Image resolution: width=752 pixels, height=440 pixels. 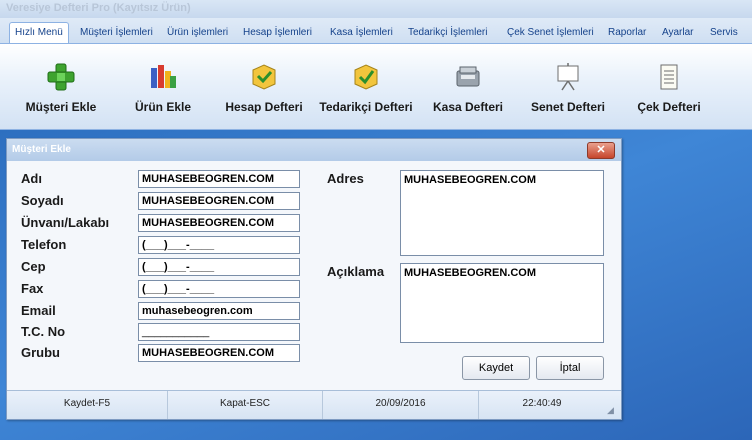 I want to click on account-book-icon, so click(x=264, y=77).